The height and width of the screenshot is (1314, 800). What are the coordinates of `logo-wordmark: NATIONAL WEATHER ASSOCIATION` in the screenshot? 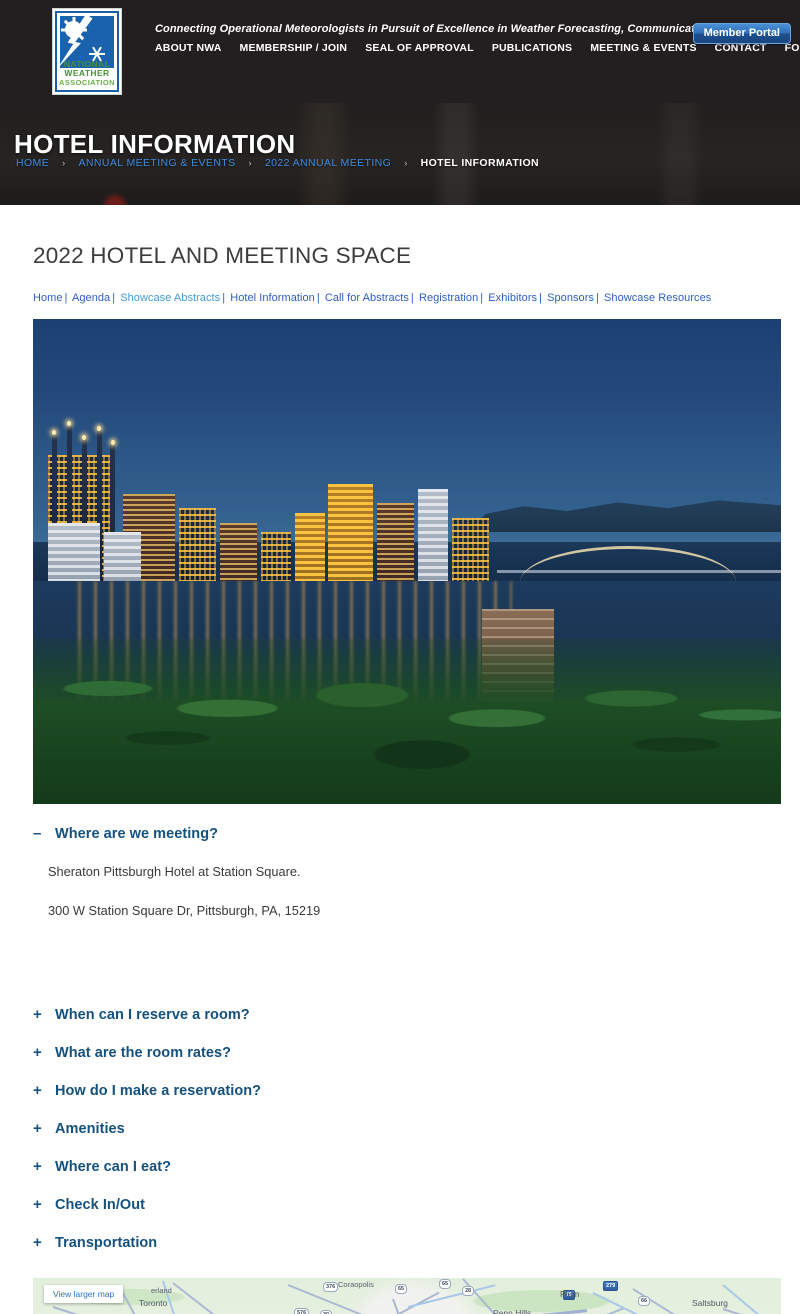 It's located at (87, 74).